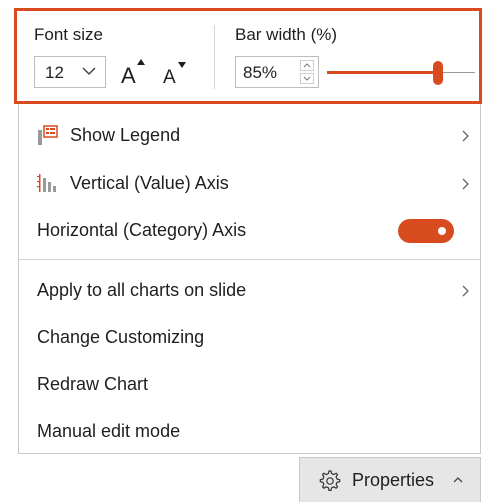  I want to click on menu-item-label: Horizontal (Category) Axis, so click(142, 230).